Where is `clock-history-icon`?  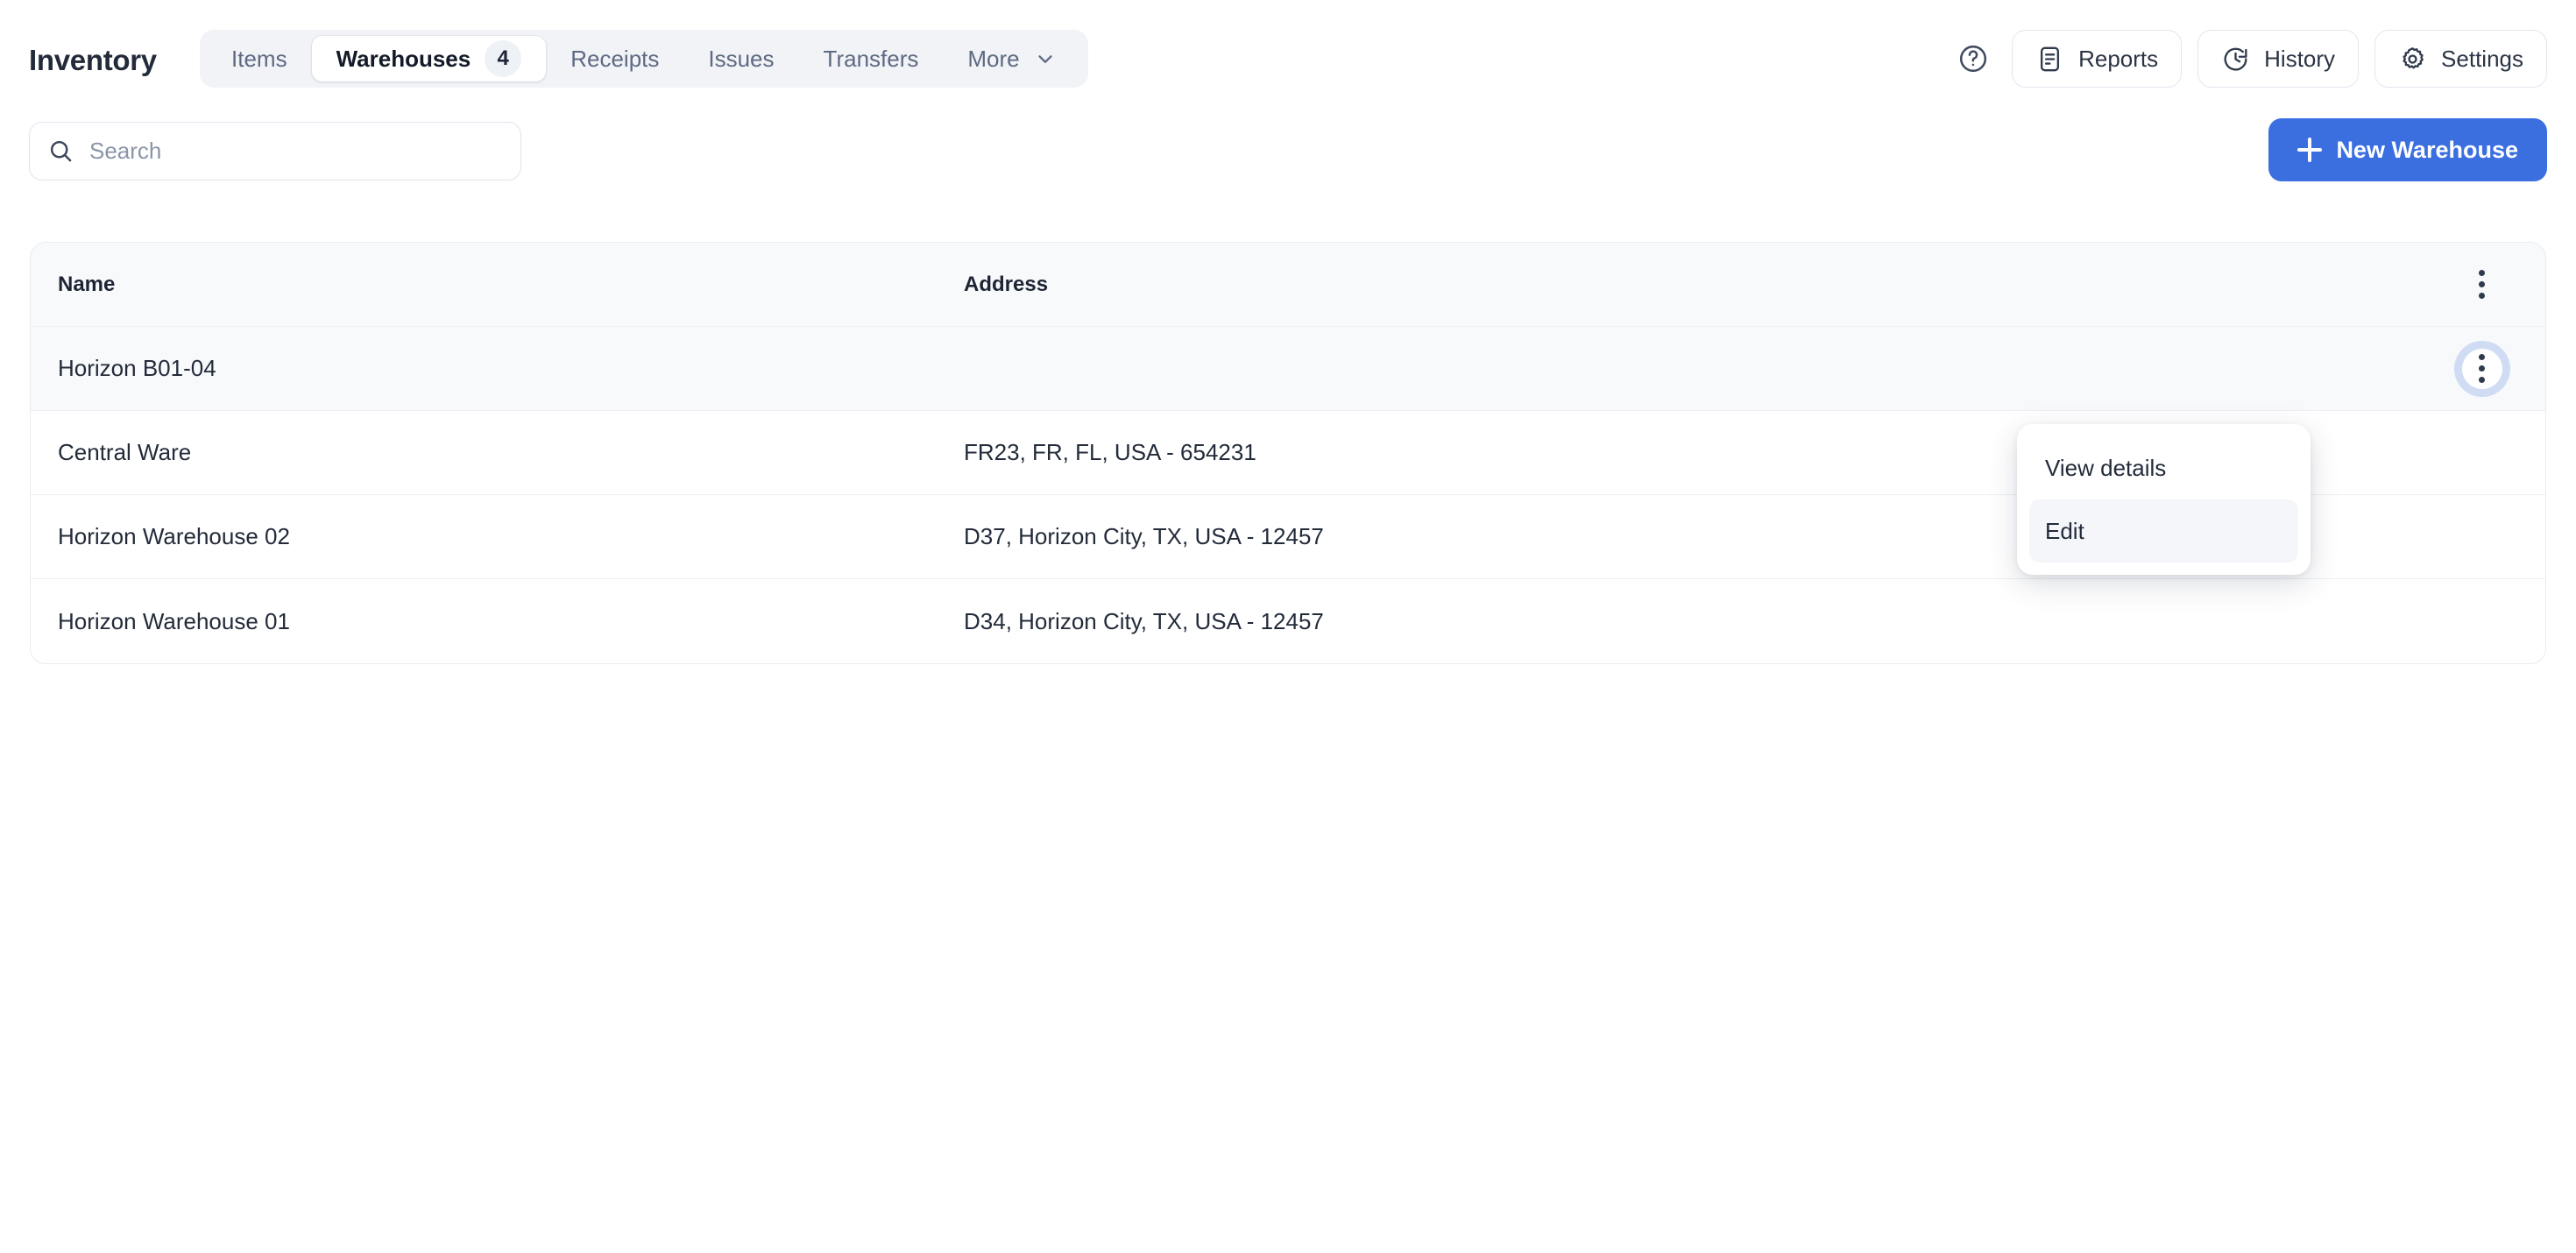
clock-history-icon is located at coordinates (2235, 59).